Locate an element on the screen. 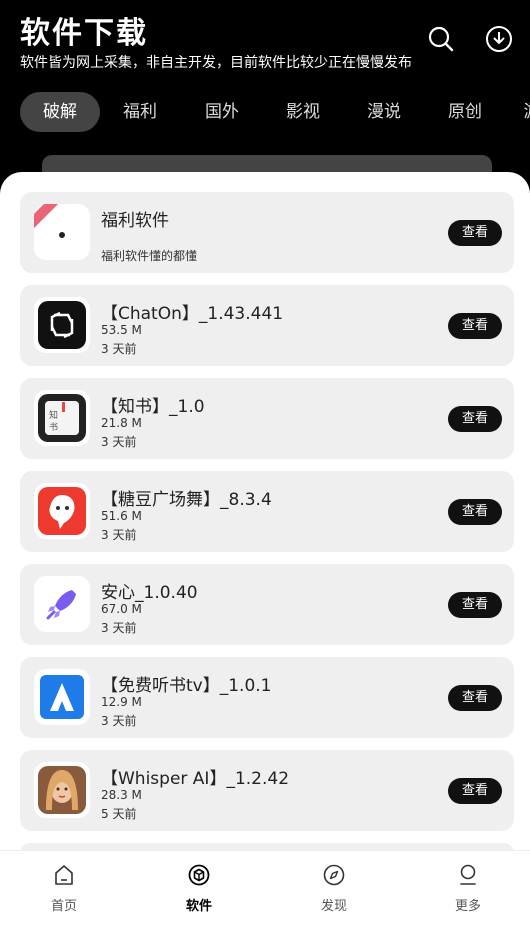 This screenshot has width=530, height=932. app-title: 【知书】_1.0 is located at coordinates (153, 407).